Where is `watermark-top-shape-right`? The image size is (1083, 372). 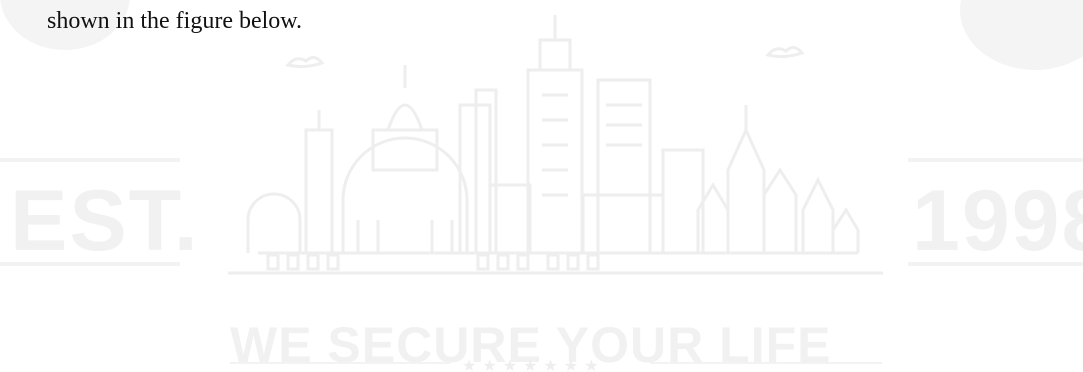
watermark-top-shape-right is located at coordinates (1021, 35).